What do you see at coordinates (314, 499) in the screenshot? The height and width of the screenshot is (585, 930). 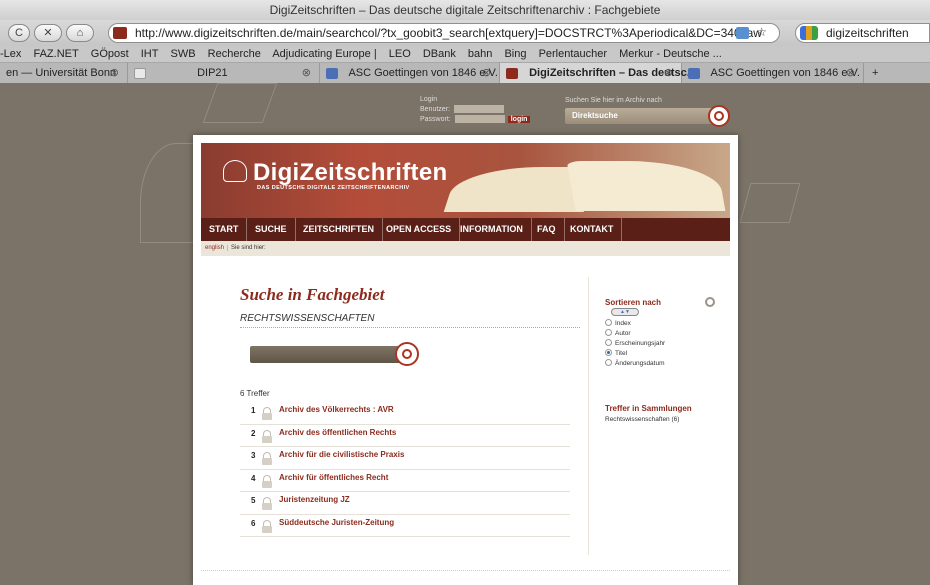 I see `result-link: Juristenzeitung JZ` at bounding box center [314, 499].